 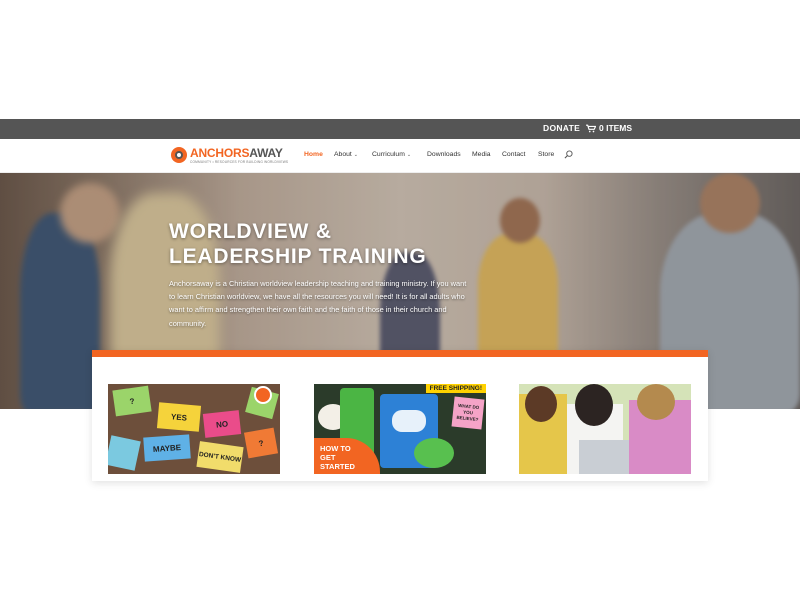 I want to click on airplane-window-image, so click(x=409, y=421).